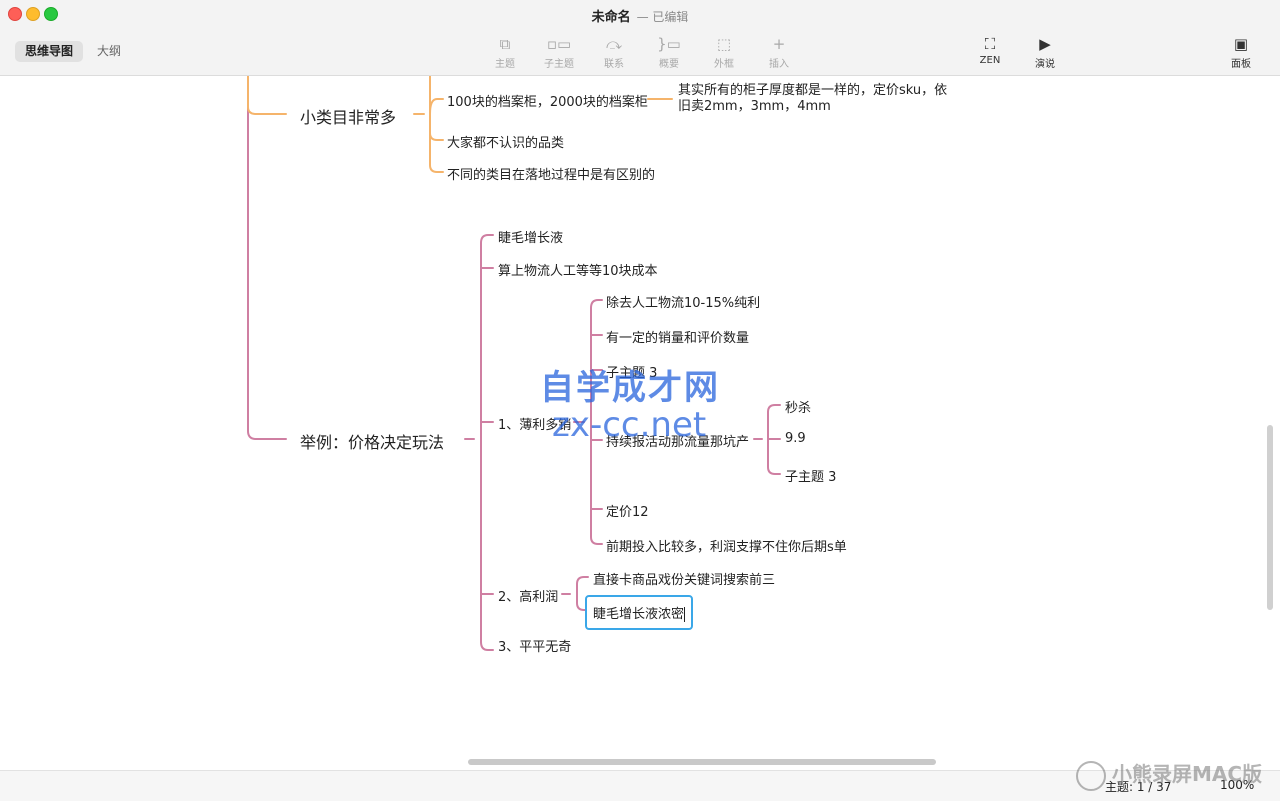 The height and width of the screenshot is (801, 1280). I want to click on panel-button-label: 面板, so click(1241, 64).